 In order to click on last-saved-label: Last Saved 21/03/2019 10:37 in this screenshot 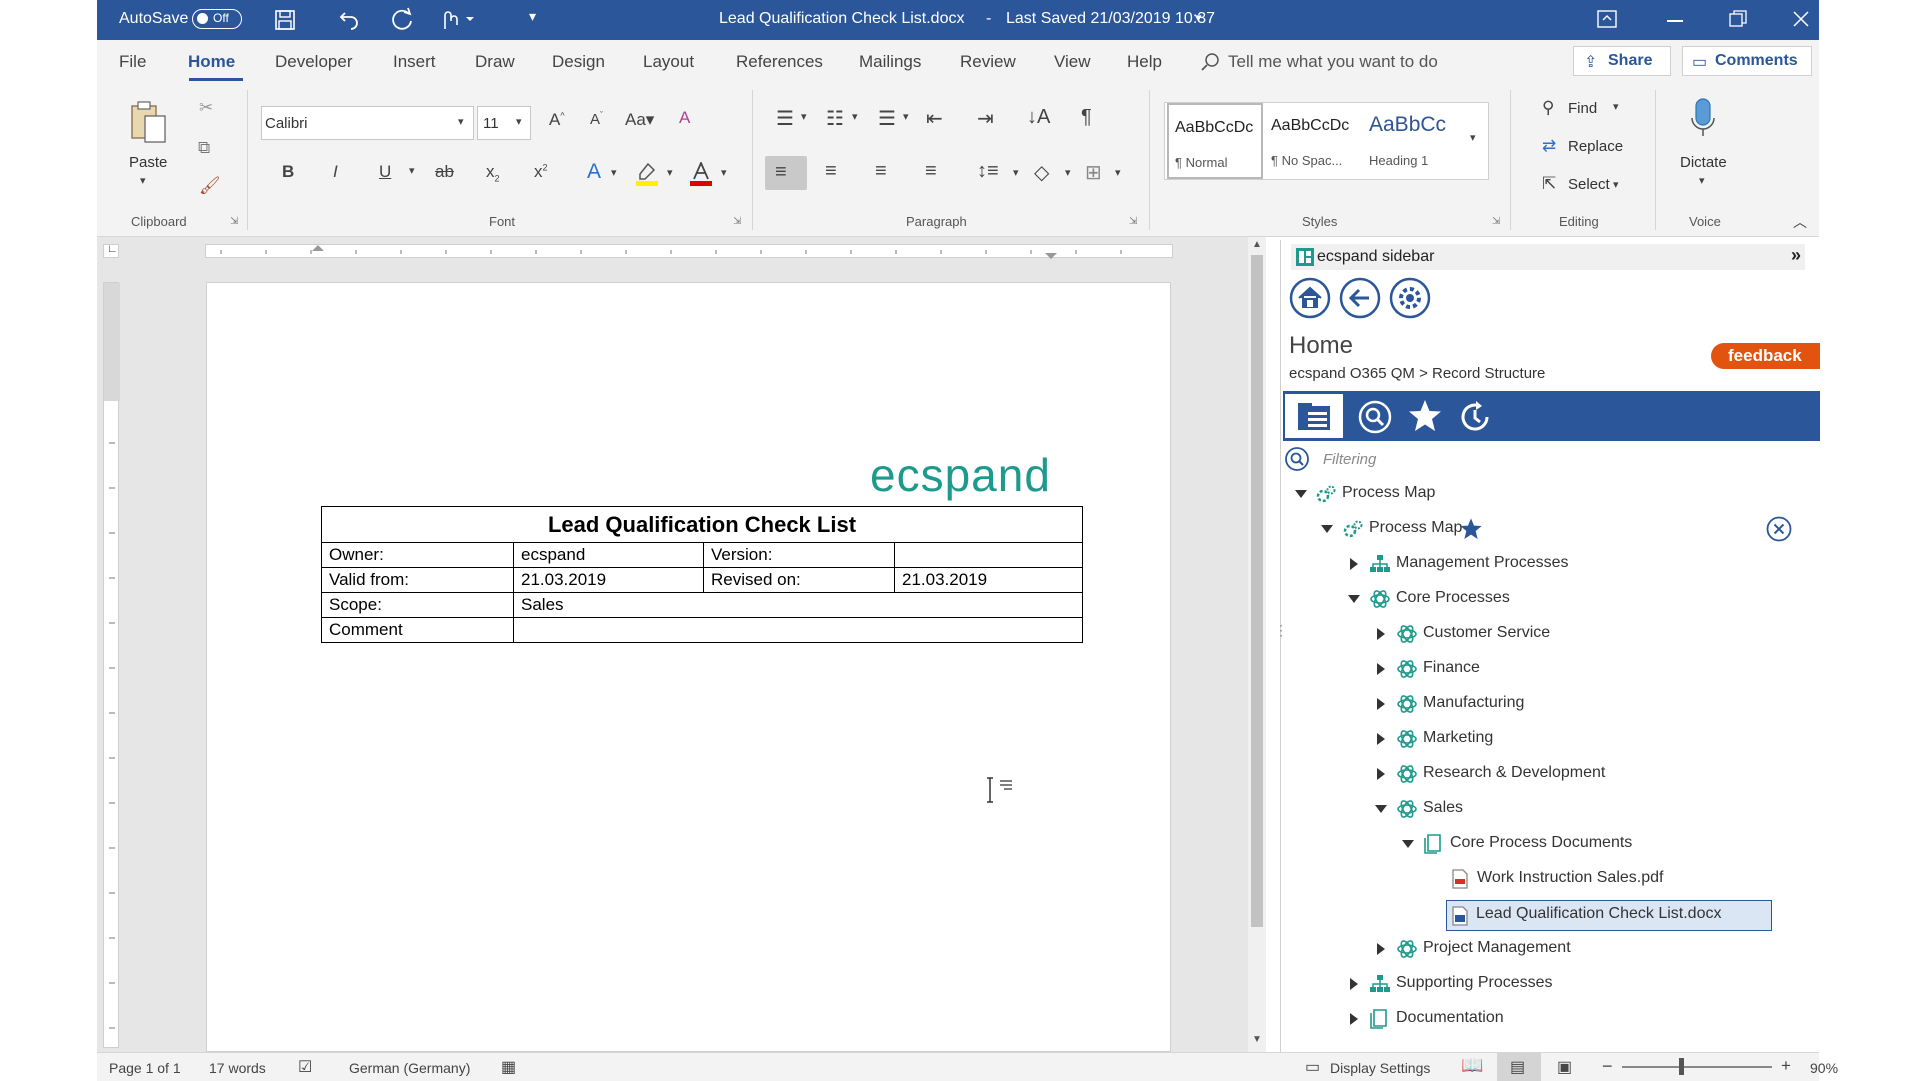, I will do `click(1110, 19)`.